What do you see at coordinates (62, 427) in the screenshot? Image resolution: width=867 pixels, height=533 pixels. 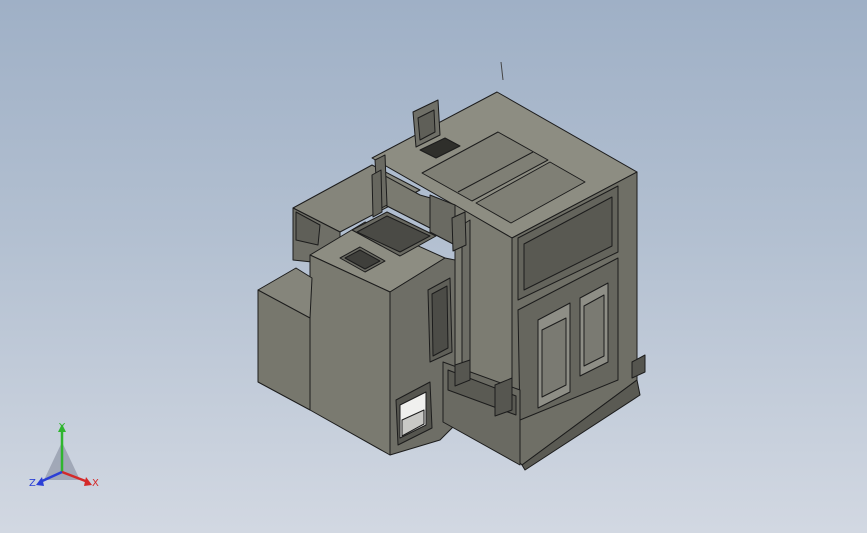 I see `y-axis-label: Y` at bounding box center [62, 427].